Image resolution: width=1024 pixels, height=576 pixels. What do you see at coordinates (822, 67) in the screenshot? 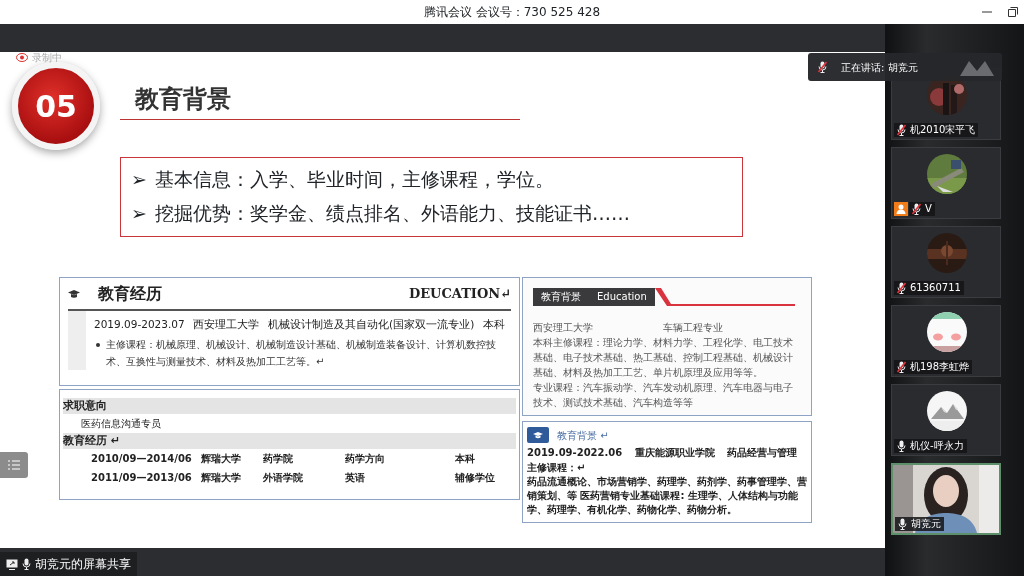
I see `muted-mic-icon` at bounding box center [822, 67].